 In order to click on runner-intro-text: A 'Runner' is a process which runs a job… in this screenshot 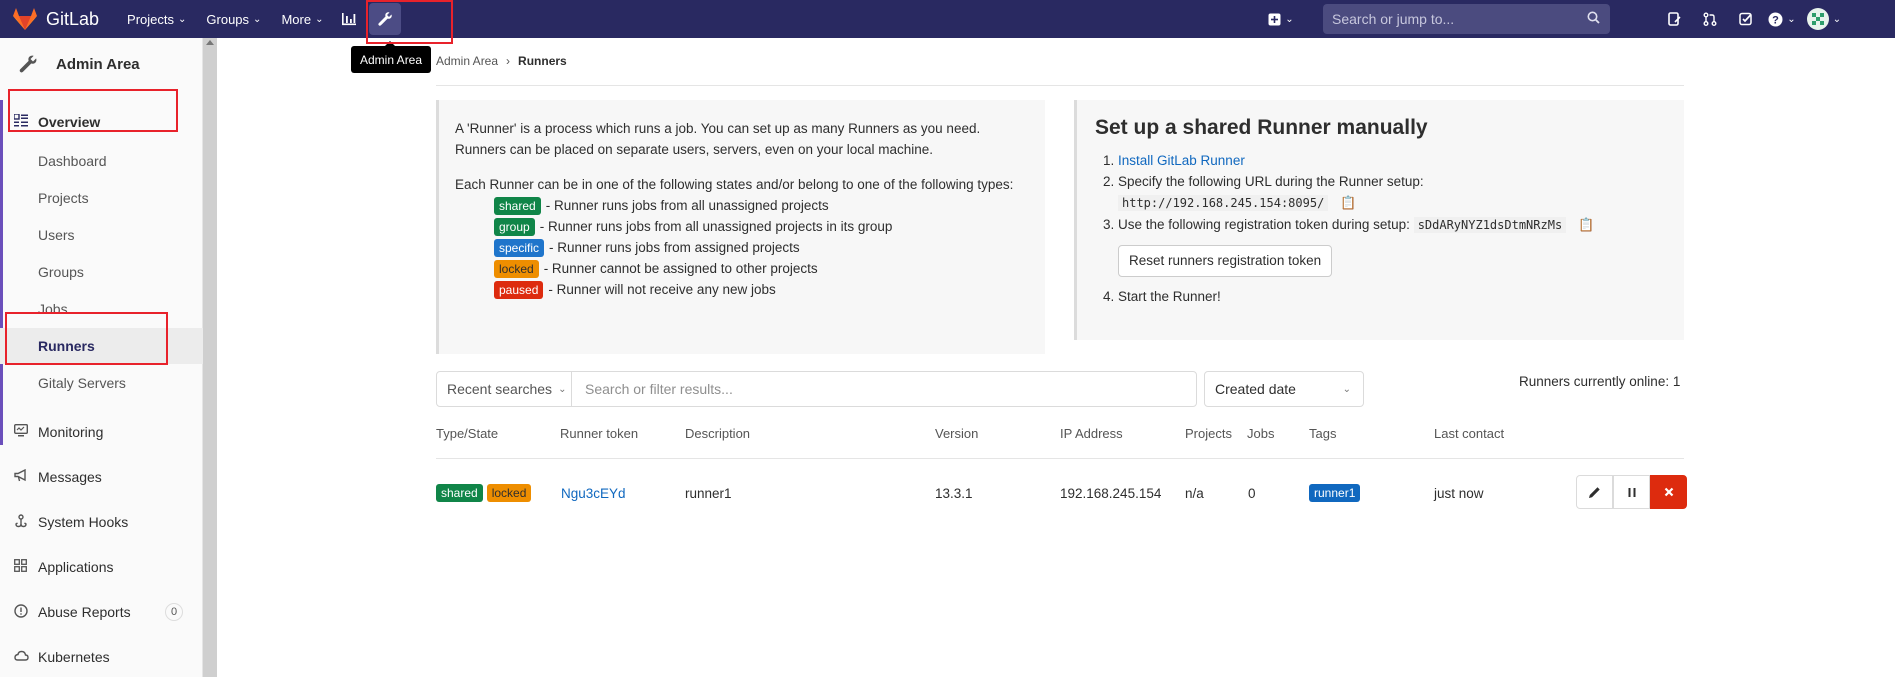, I will do `click(718, 139)`.